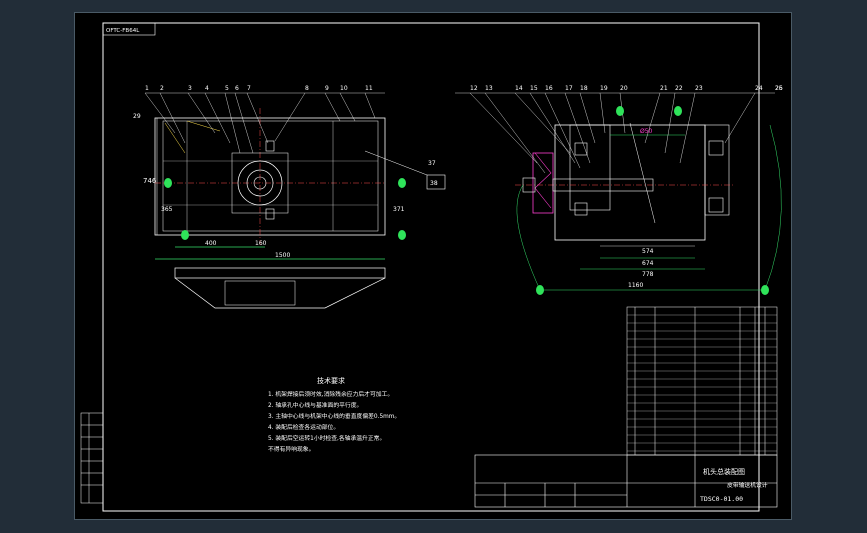 The height and width of the screenshot is (533, 867). I want to click on note-line: 2. 轴承孔中心线与基准面的平行度。, so click(315, 405).